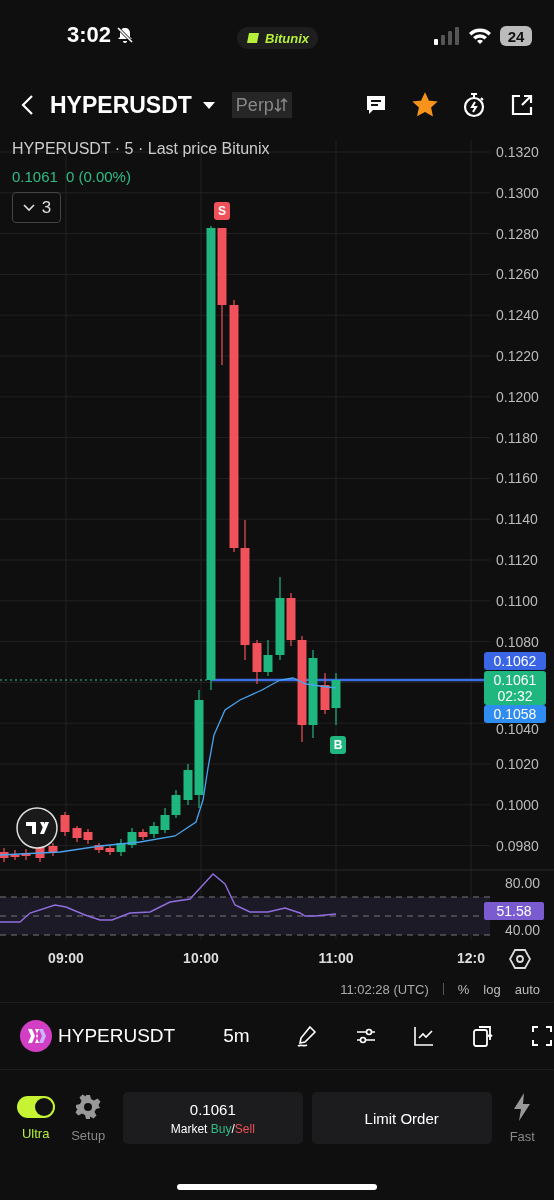 The height and width of the screenshot is (1200, 554). I want to click on star-icon, so click(425, 105).